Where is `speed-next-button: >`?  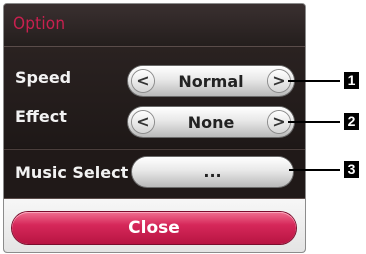
speed-next-button: > is located at coordinates (279, 81).